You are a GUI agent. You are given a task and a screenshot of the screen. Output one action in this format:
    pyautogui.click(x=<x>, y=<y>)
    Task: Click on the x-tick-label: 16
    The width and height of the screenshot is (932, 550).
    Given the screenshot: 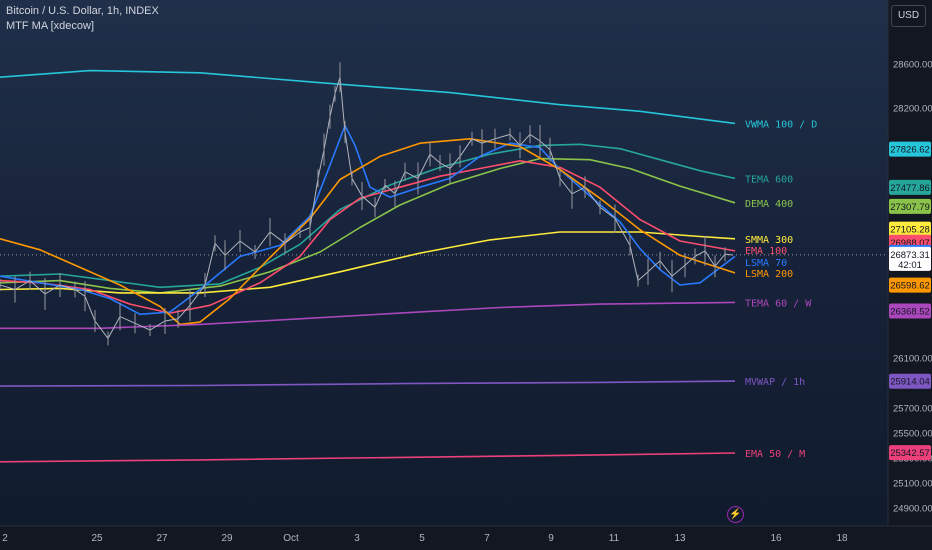 What is the action you would take?
    pyautogui.click(x=776, y=538)
    